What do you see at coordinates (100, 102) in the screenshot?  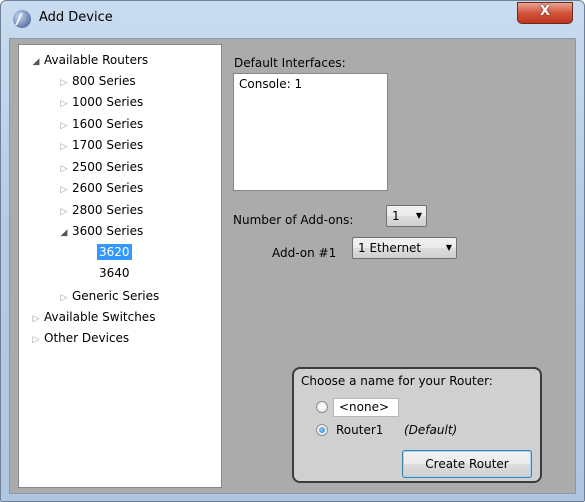 I see `tree-item-1000-series: ▷ 1000 Series` at bounding box center [100, 102].